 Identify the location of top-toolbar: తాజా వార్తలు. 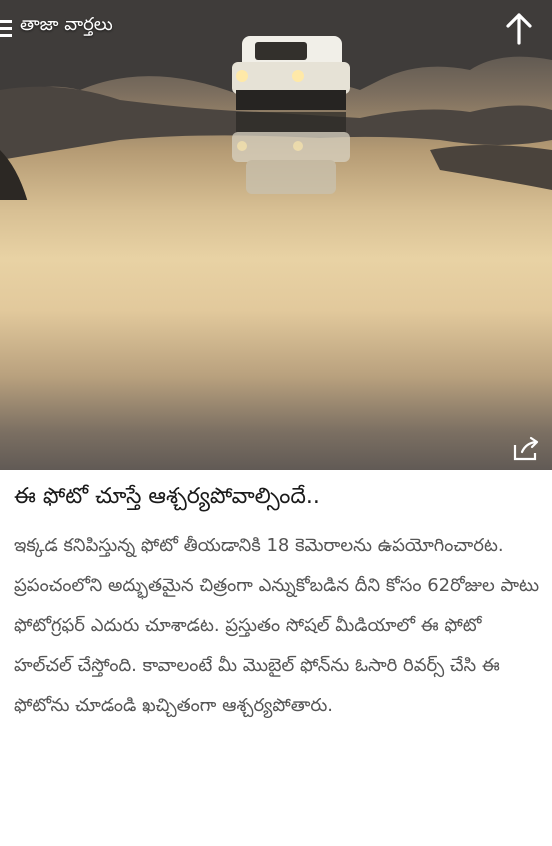
(276, 28).